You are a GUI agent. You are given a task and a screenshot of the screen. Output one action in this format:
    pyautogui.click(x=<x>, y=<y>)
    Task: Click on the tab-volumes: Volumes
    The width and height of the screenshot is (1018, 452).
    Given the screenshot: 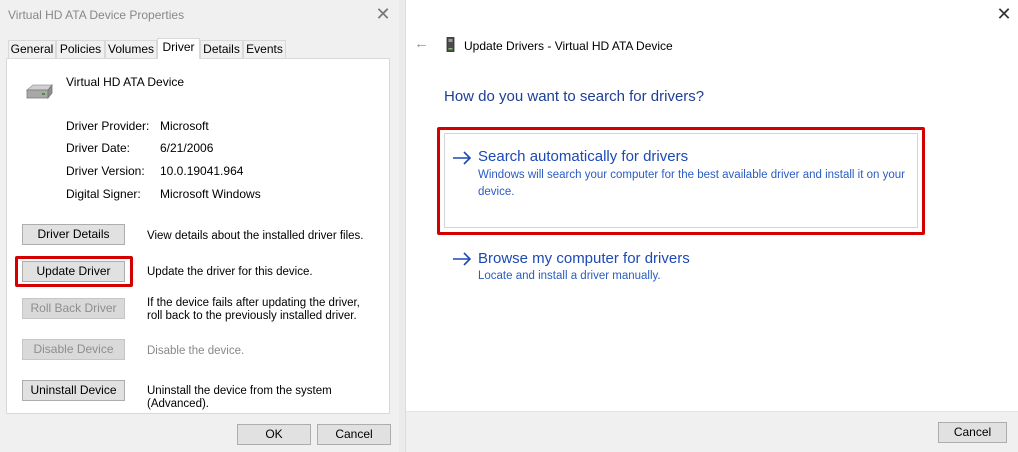 What is the action you would take?
    pyautogui.click(x=131, y=49)
    